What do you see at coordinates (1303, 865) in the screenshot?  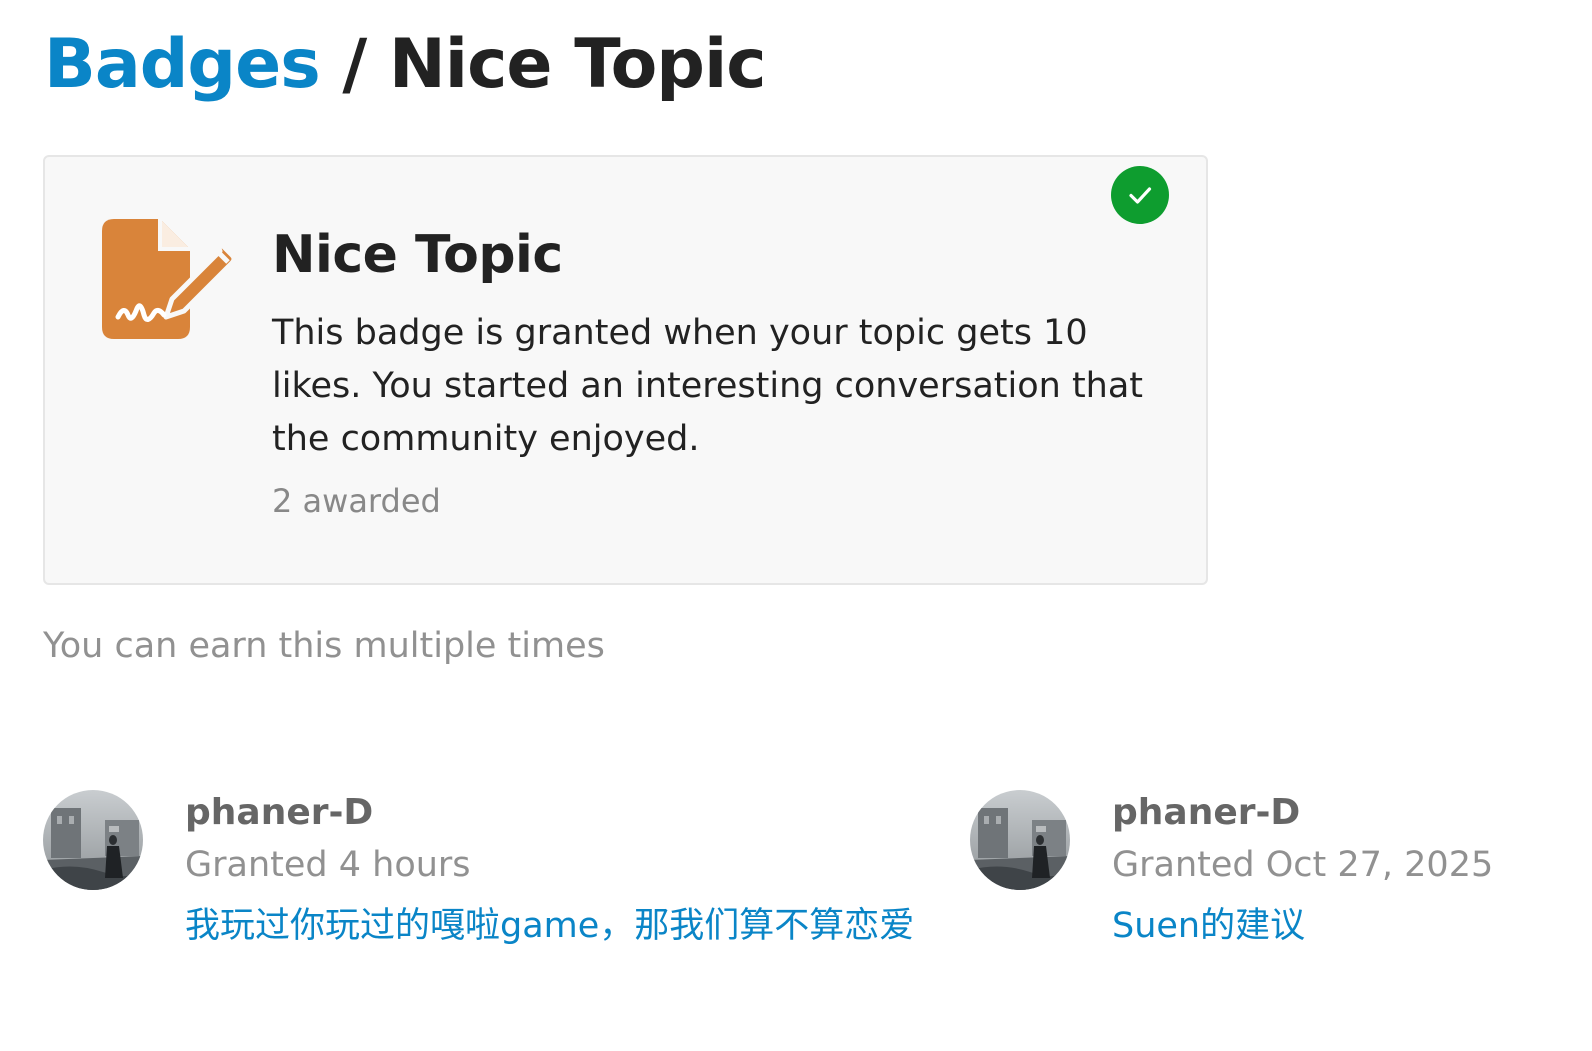 I see `granted-date: Granted Oct 27, 2025` at bounding box center [1303, 865].